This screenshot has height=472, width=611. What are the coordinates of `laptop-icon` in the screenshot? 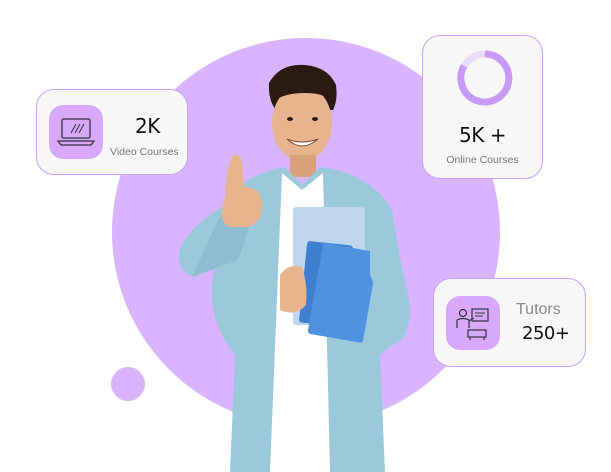 It's located at (76, 132).